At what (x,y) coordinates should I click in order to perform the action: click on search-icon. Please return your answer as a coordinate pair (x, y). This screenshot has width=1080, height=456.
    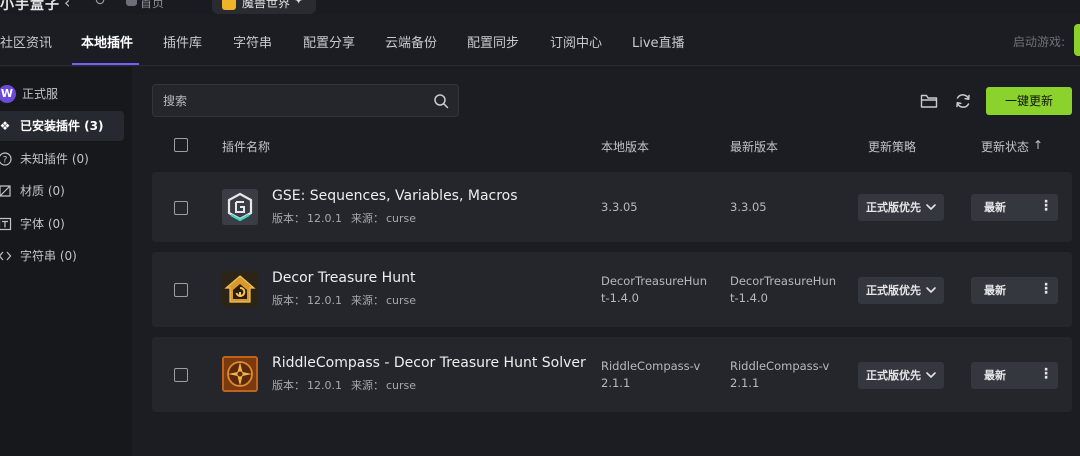
    Looking at the image, I should click on (441, 101).